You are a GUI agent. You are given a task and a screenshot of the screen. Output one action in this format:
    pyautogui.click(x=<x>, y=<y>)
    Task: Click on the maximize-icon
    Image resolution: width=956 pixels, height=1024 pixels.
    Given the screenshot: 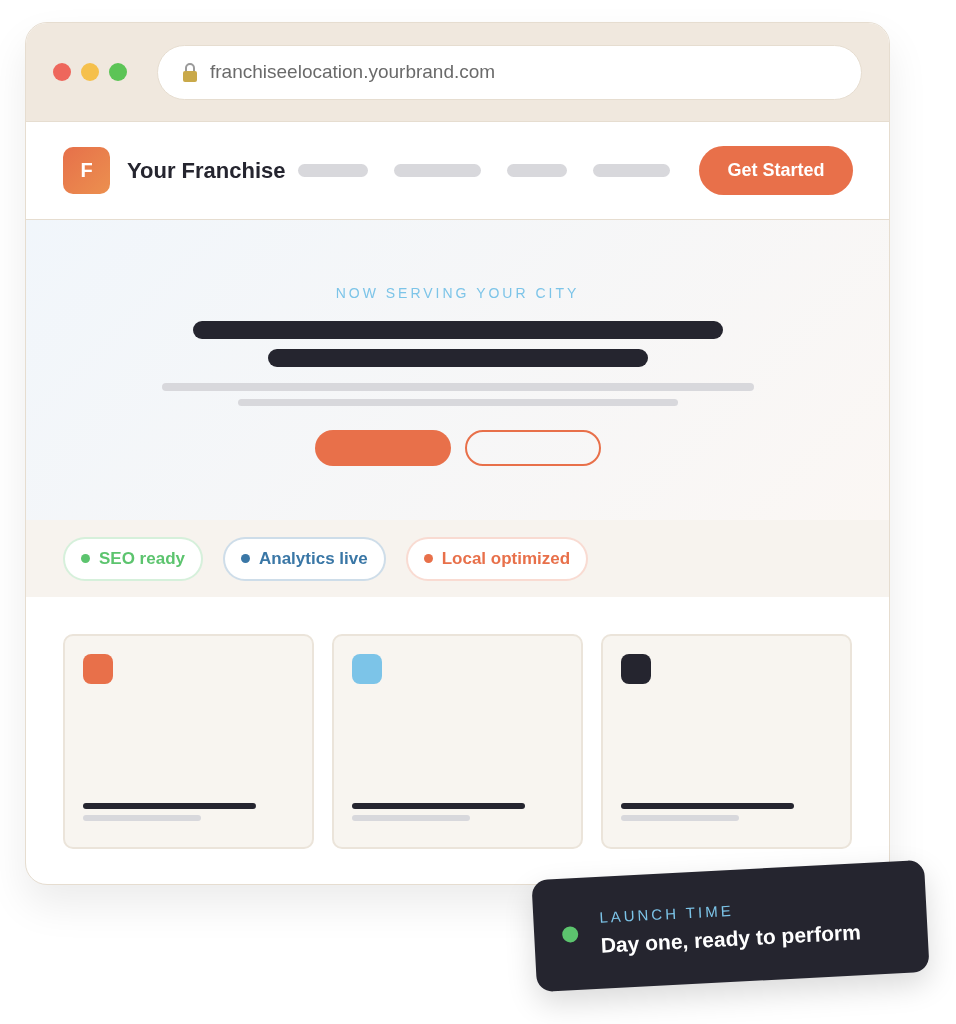 What is the action you would take?
    pyautogui.click(x=118, y=72)
    